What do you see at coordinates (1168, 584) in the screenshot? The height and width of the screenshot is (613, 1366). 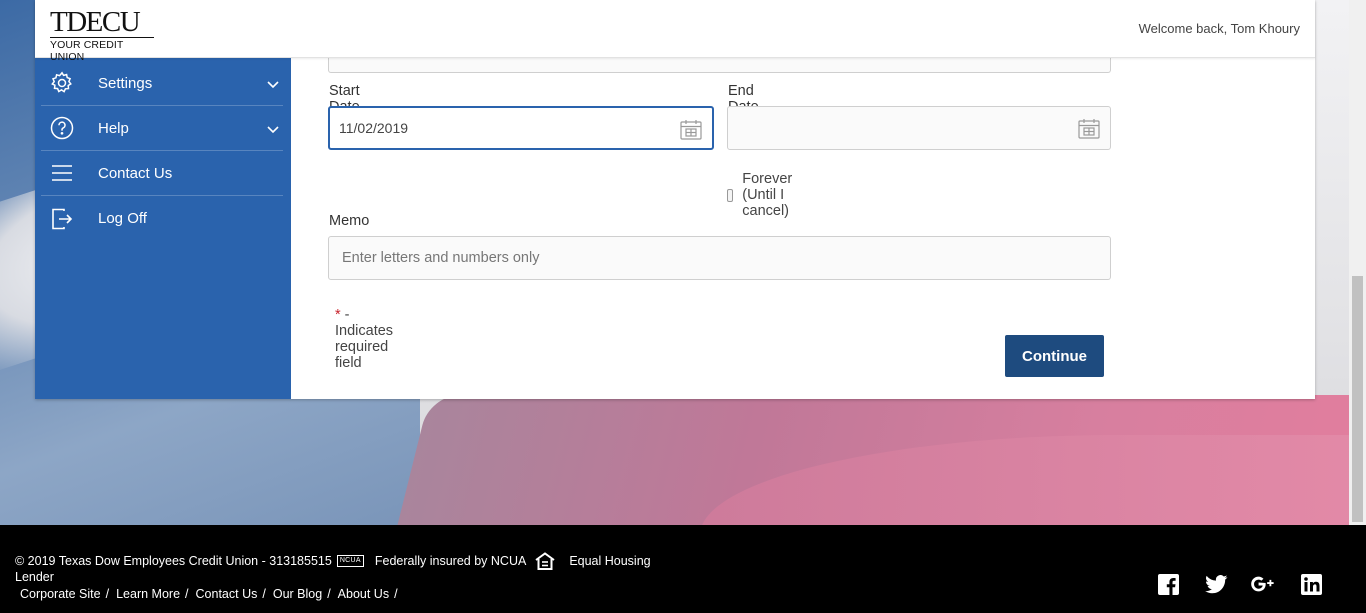 I see `facebook-icon` at bounding box center [1168, 584].